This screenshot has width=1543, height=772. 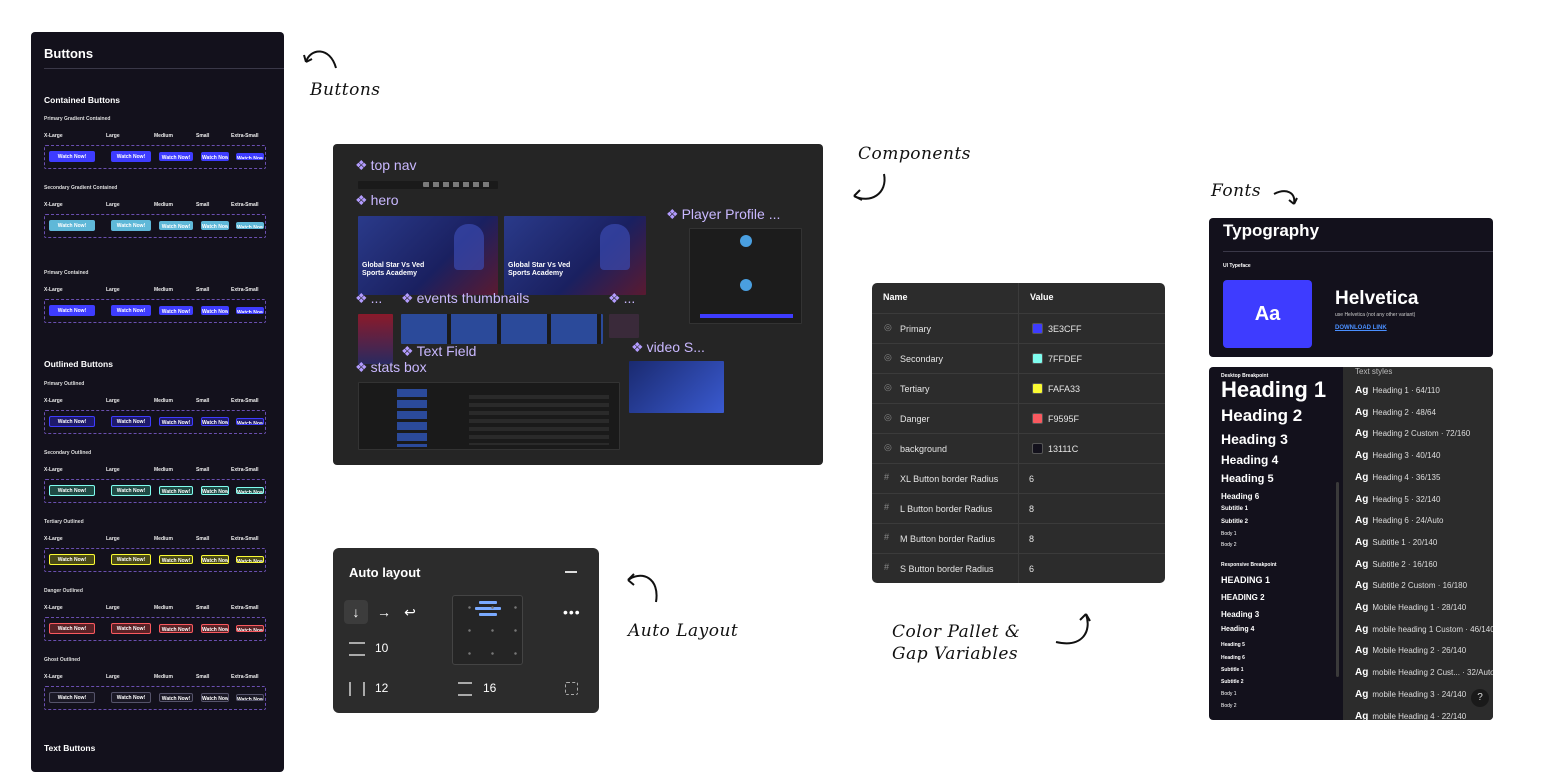 I want to click on horizontal-padding-value: 12, so click(x=381, y=688).